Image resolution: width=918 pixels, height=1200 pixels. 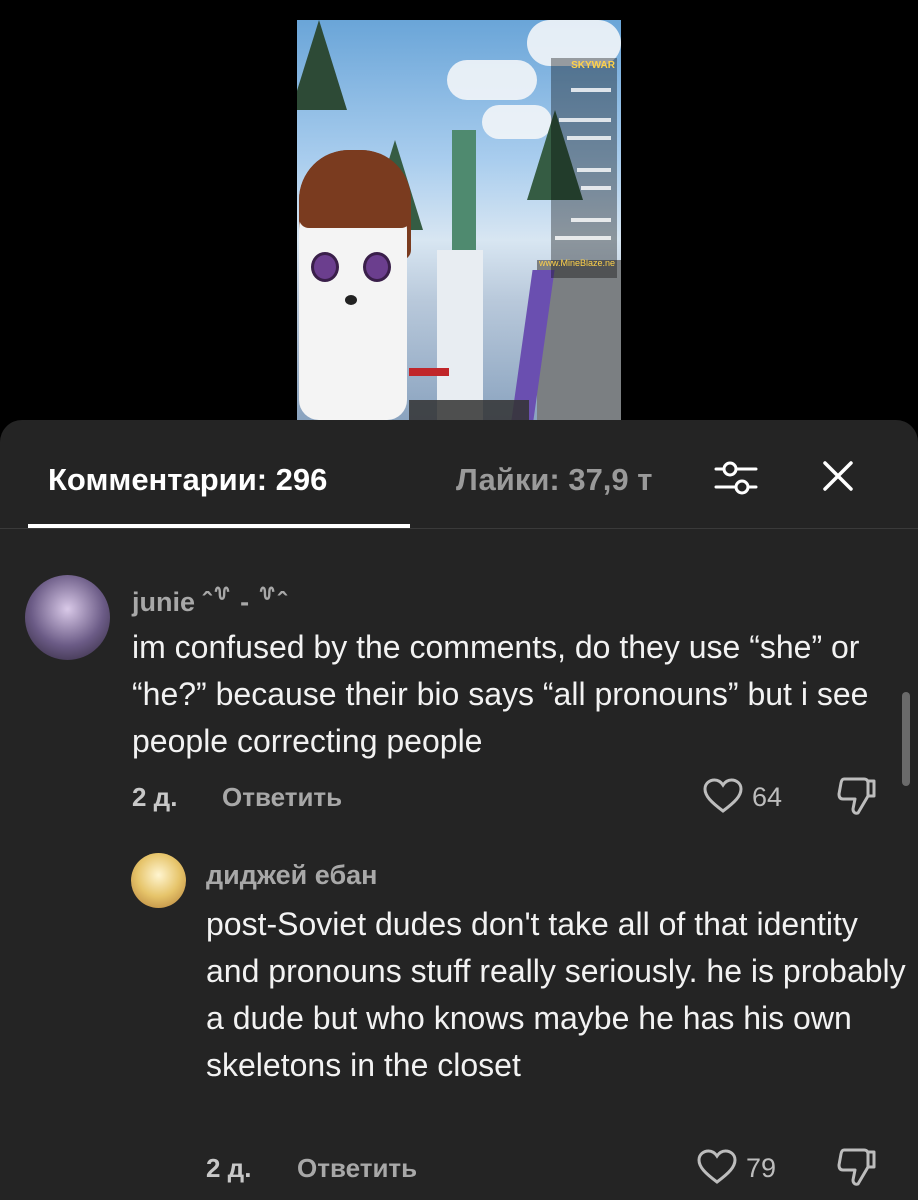 What do you see at coordinates (761, 1168) in the screenshot?
I see `like-count: 79` at bounding box center [761, 1168].